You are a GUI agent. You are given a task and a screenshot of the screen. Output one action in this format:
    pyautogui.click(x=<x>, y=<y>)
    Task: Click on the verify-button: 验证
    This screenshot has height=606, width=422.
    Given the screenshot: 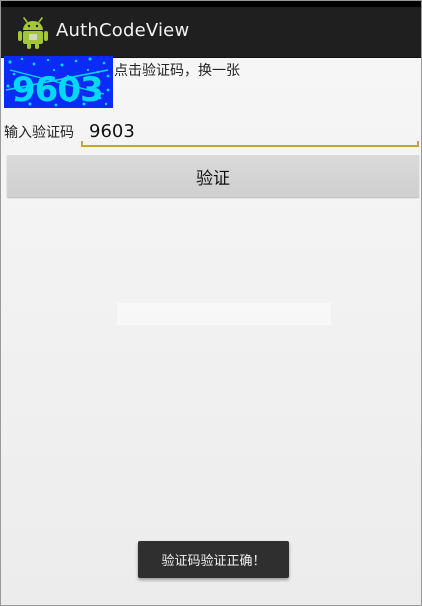 What is the action you would take?
    pyautogui.click(x=213, y=176)
    